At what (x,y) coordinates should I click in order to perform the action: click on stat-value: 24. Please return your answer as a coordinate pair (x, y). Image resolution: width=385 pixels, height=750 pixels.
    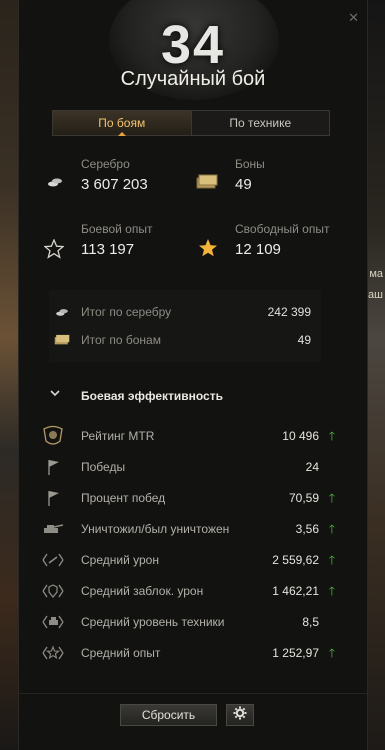
    Looking at the image, I should click on (312, 467).